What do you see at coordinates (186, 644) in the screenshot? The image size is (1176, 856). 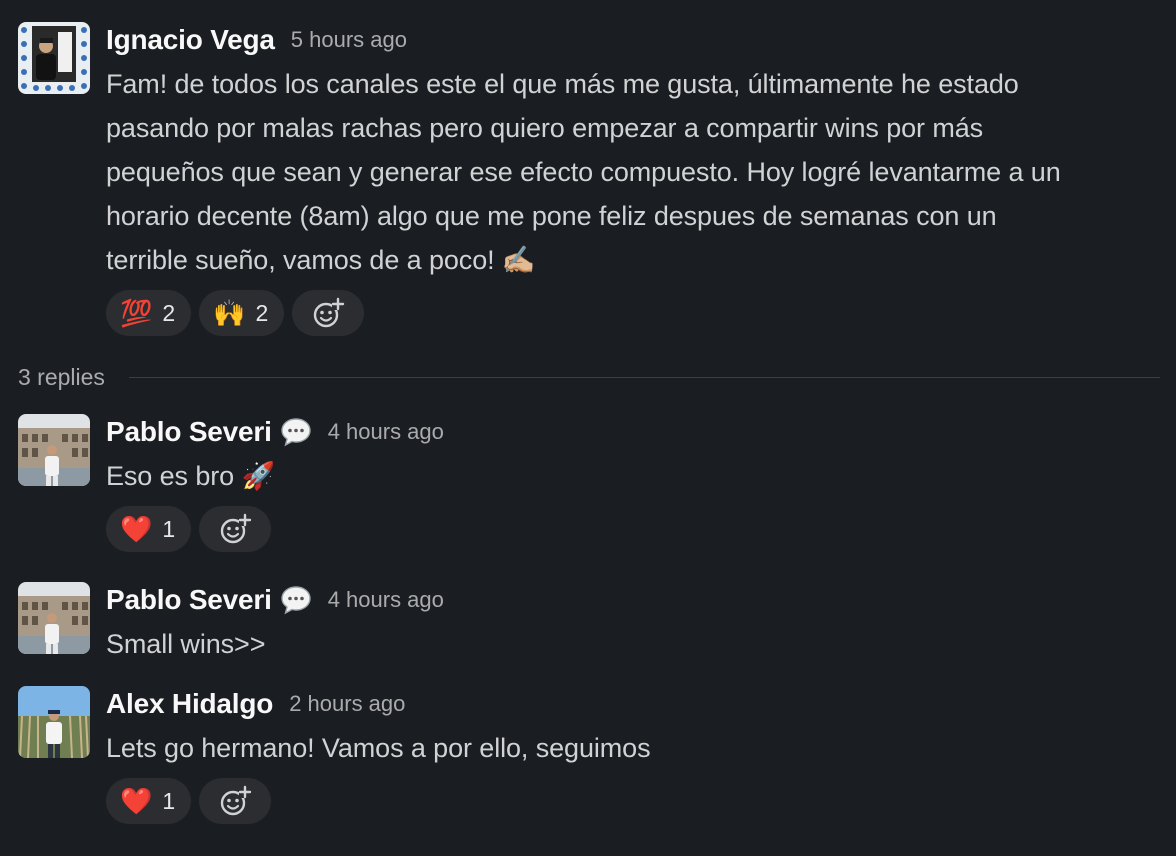 I see `message-text: Small wins>>` at bounding box center [186, 644].